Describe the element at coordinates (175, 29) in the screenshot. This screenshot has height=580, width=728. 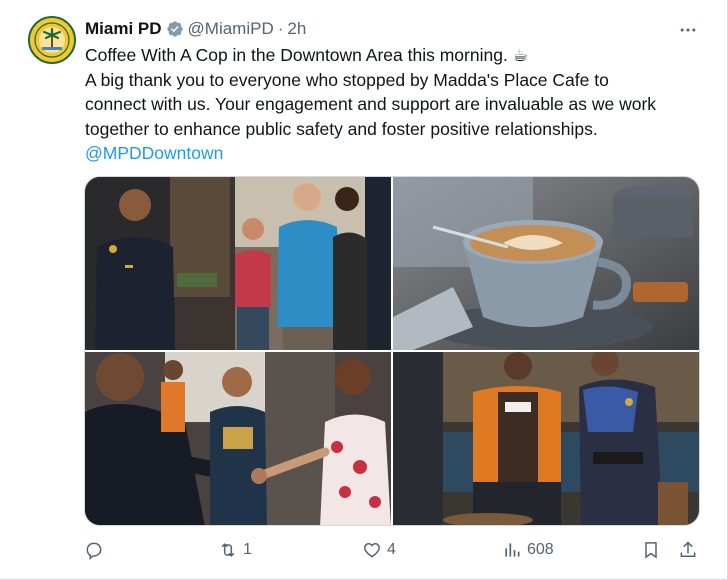
I see `verified-badge-icon` at that location.